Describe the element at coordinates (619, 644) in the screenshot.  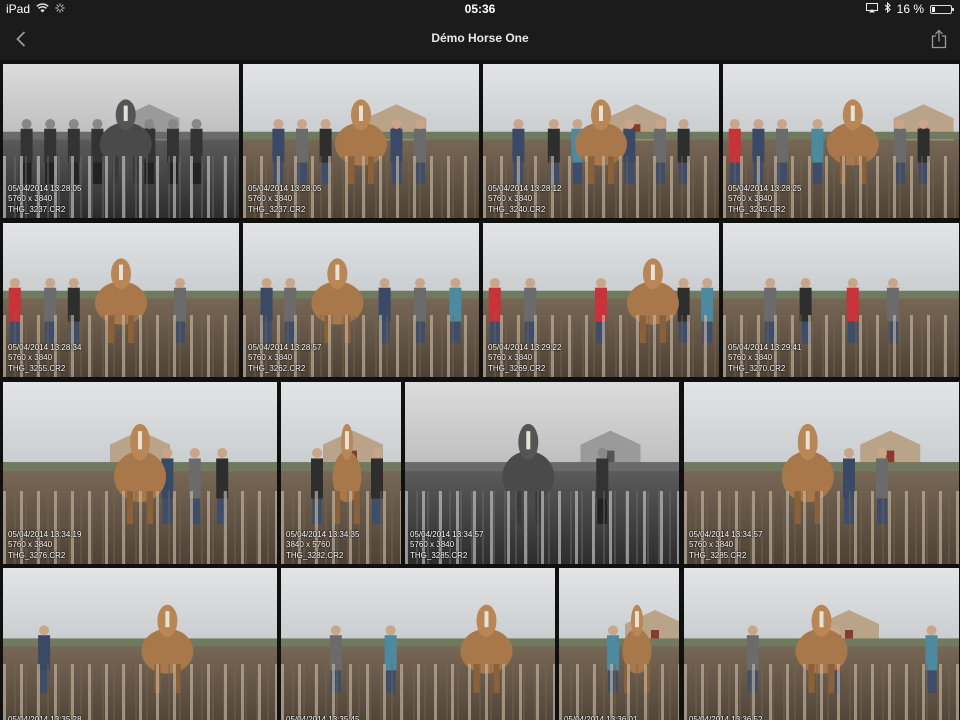
I see `photo-thumbnail: 05/04/2014 13:36:01` at that location.